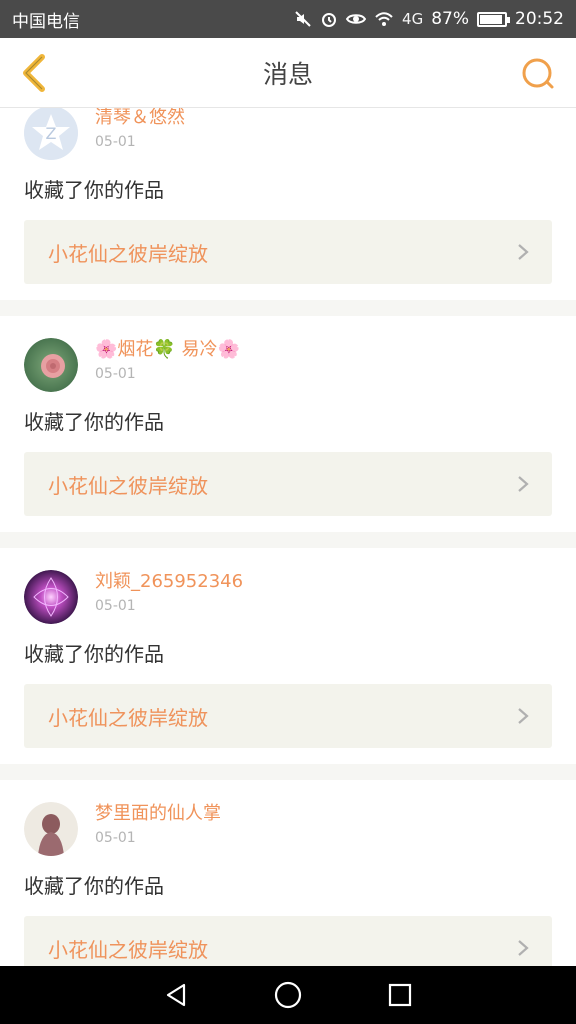 The image size is (576, 1024). I want to click on clock: 20:52, so click(539, 19).